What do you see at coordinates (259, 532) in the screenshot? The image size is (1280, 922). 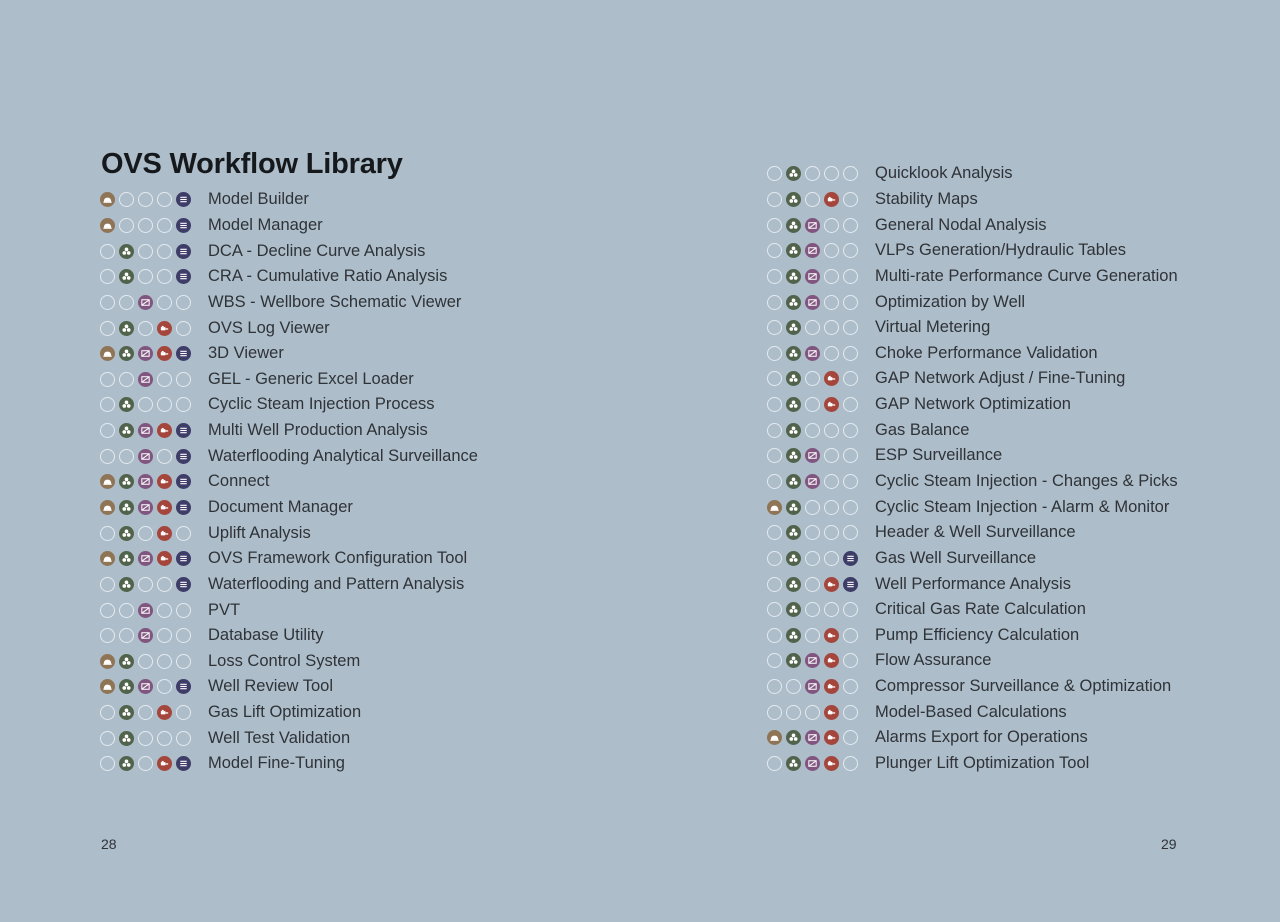 I see `workflow-label: Uplift Analysis` at bounding box center [259, 532].